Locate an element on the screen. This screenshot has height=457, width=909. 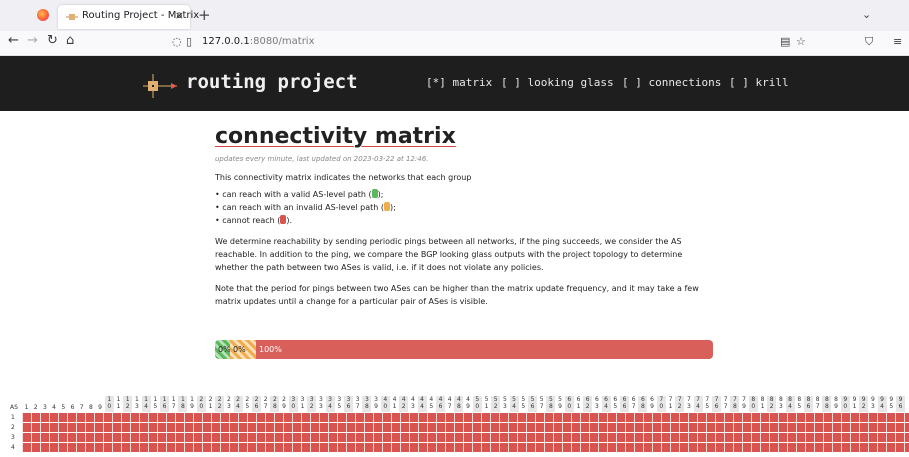
matrix-column-header: 48 is located at coordinates (459, 404).